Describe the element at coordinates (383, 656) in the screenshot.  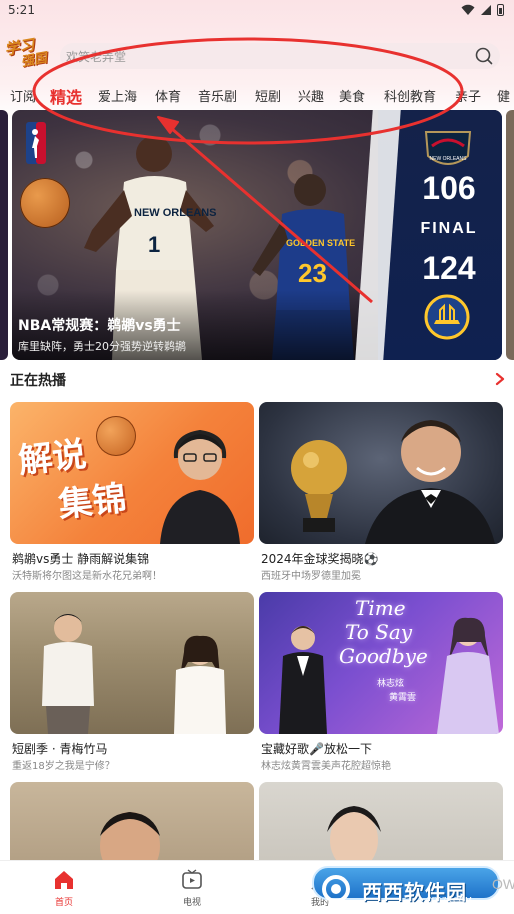
I see `thumb-text: Goodbye` at that location.